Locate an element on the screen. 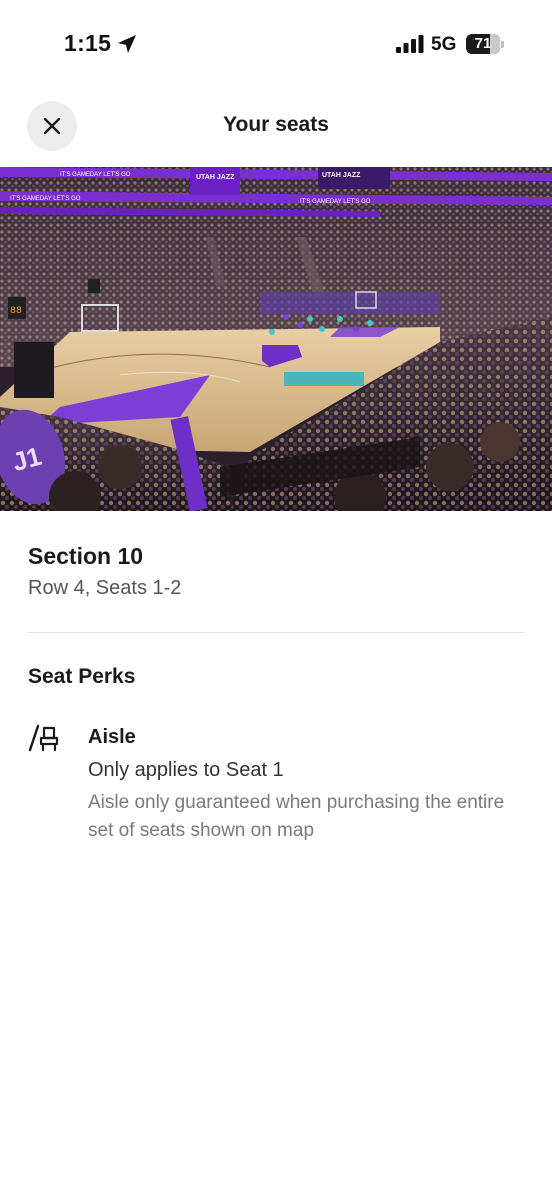 The image size is (552, 1200). status-bar: 1:15 5G 71 is located at coordinates (276, 45).